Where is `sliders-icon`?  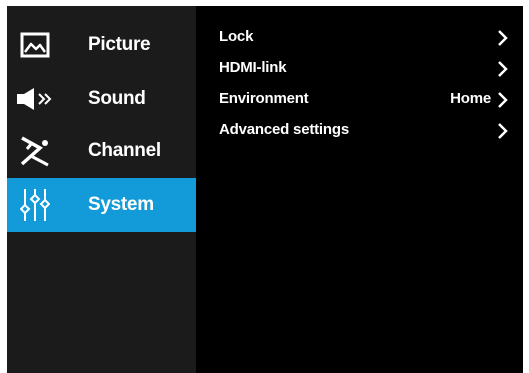 sliders-icon is located at coordinates (35, 205).